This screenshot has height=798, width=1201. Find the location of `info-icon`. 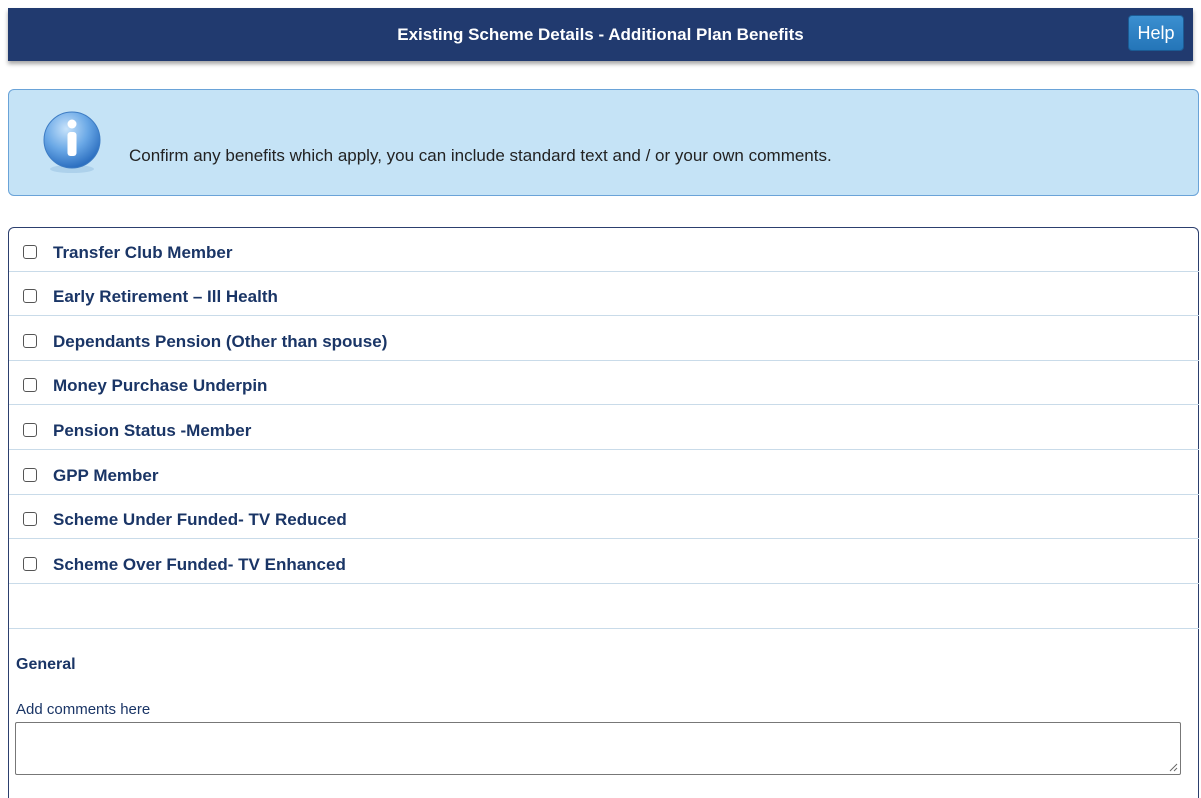

info-icon is located at coordinates (72, 142).